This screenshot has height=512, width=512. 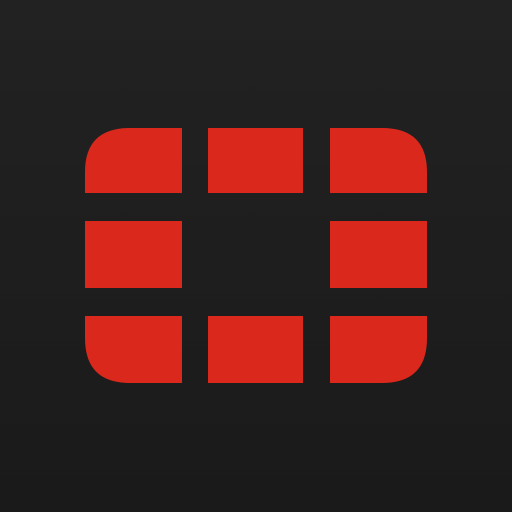 What do you see at coordinates (133, 254) in the screenshot?
I see `logo-block-middle-left` at bounding box center [133, 254].